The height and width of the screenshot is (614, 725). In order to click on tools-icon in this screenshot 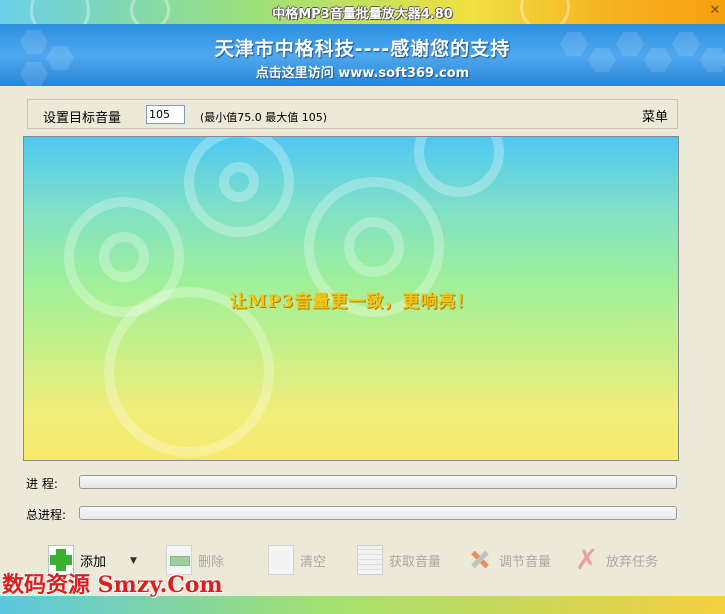, I will do `click(480, 560)`.